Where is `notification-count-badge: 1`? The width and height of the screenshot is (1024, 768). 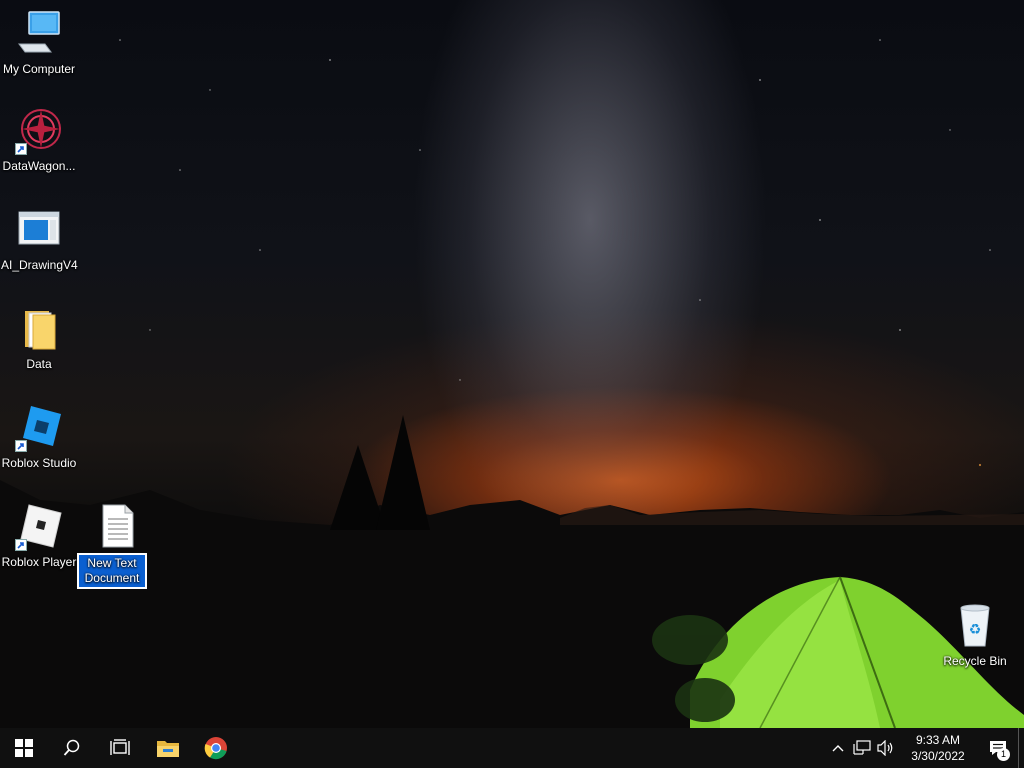 notification-count-badge: 1 is located at coordinates (1003, 754).